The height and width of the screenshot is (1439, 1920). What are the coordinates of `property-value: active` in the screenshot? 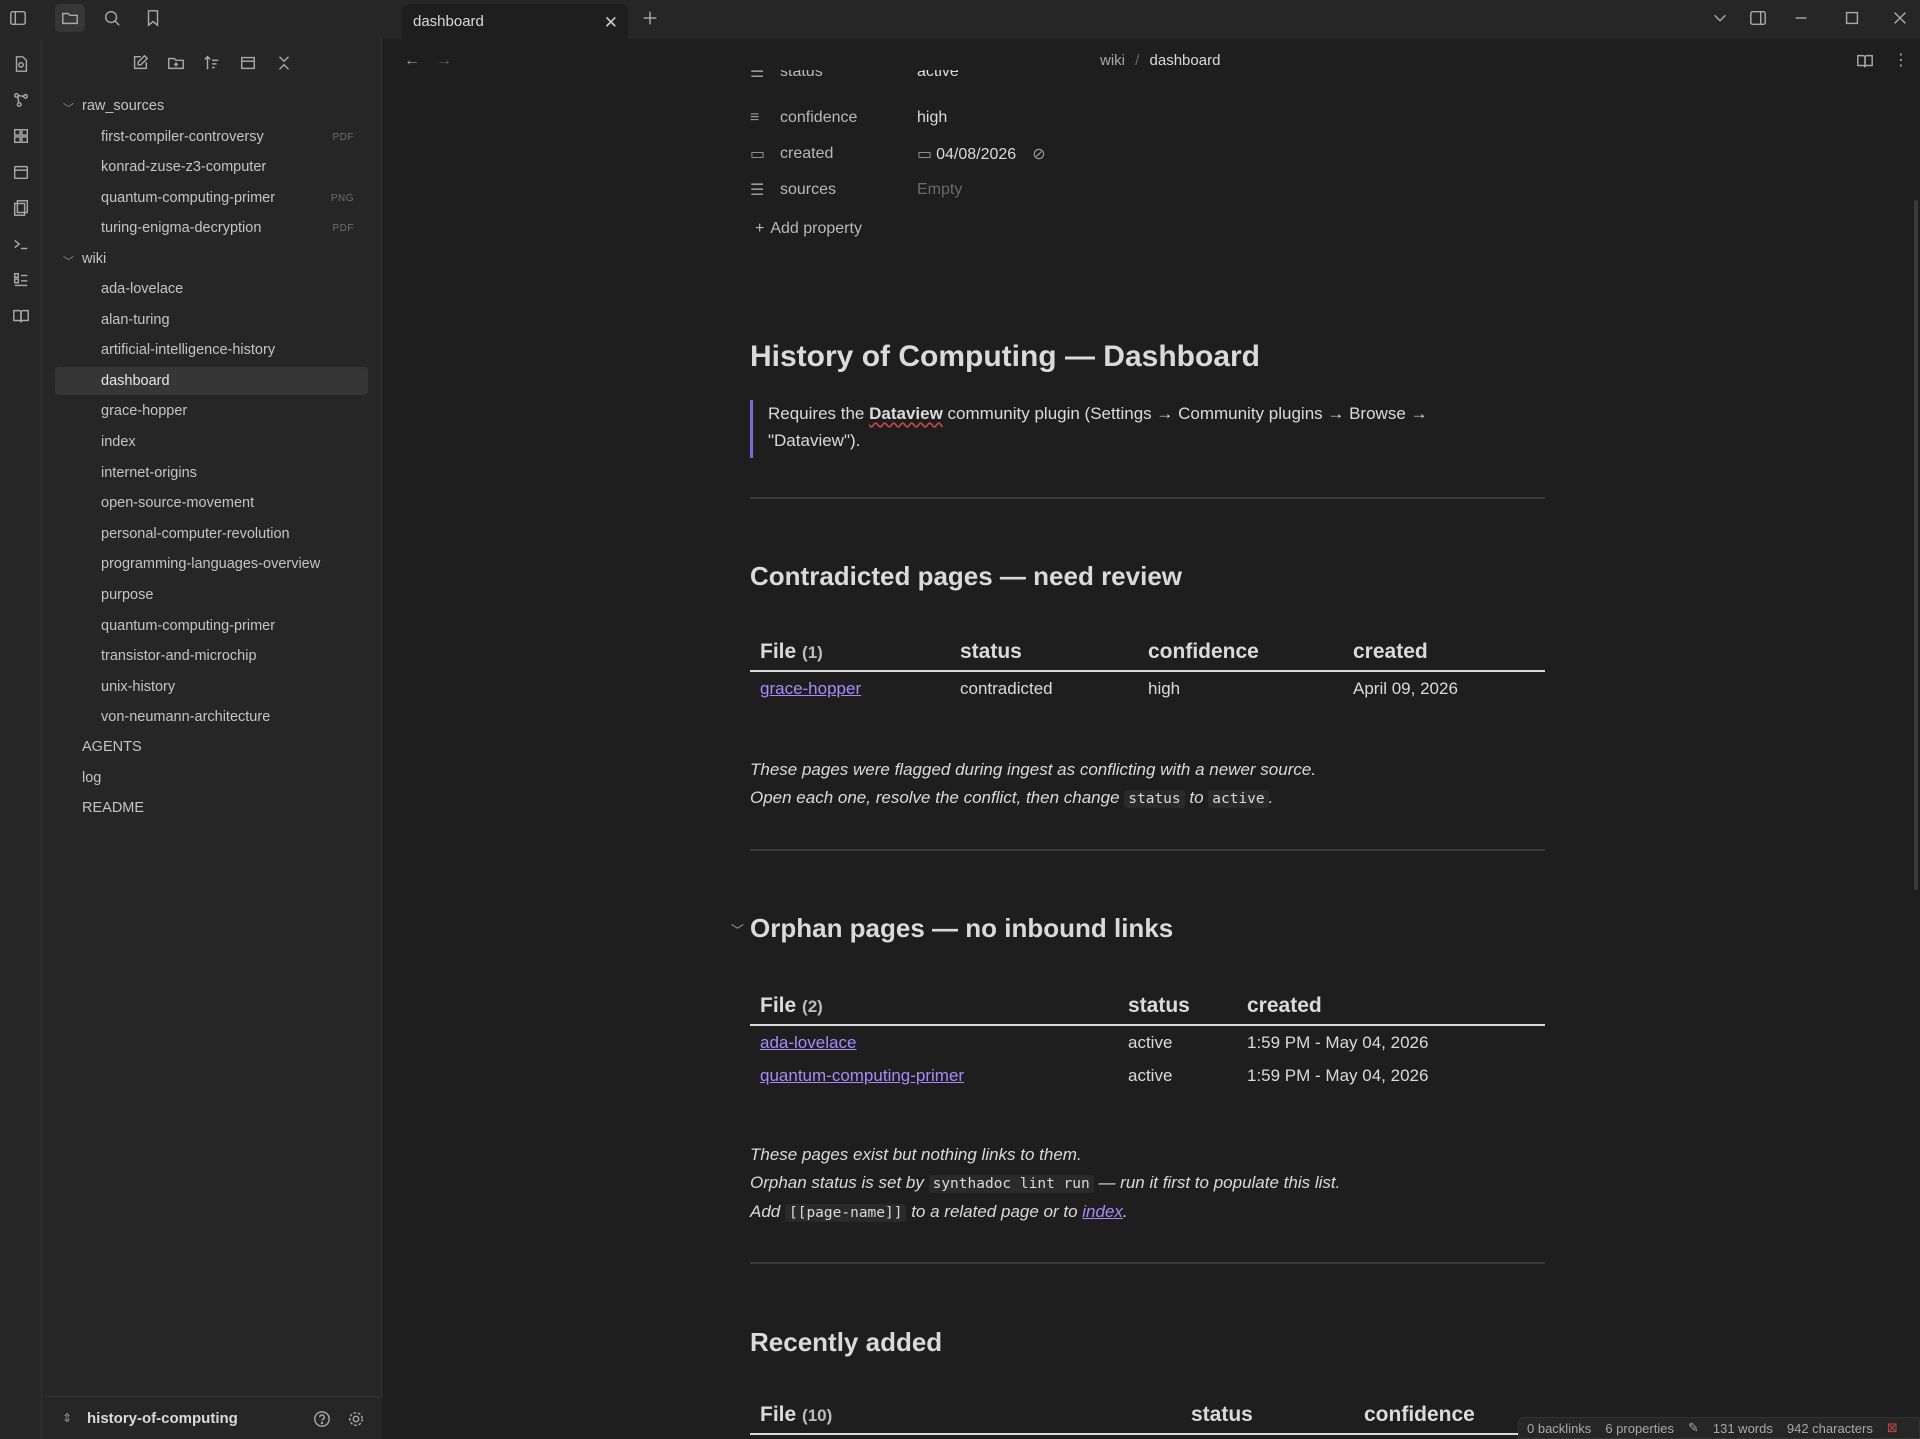 It's located at (938, 75).